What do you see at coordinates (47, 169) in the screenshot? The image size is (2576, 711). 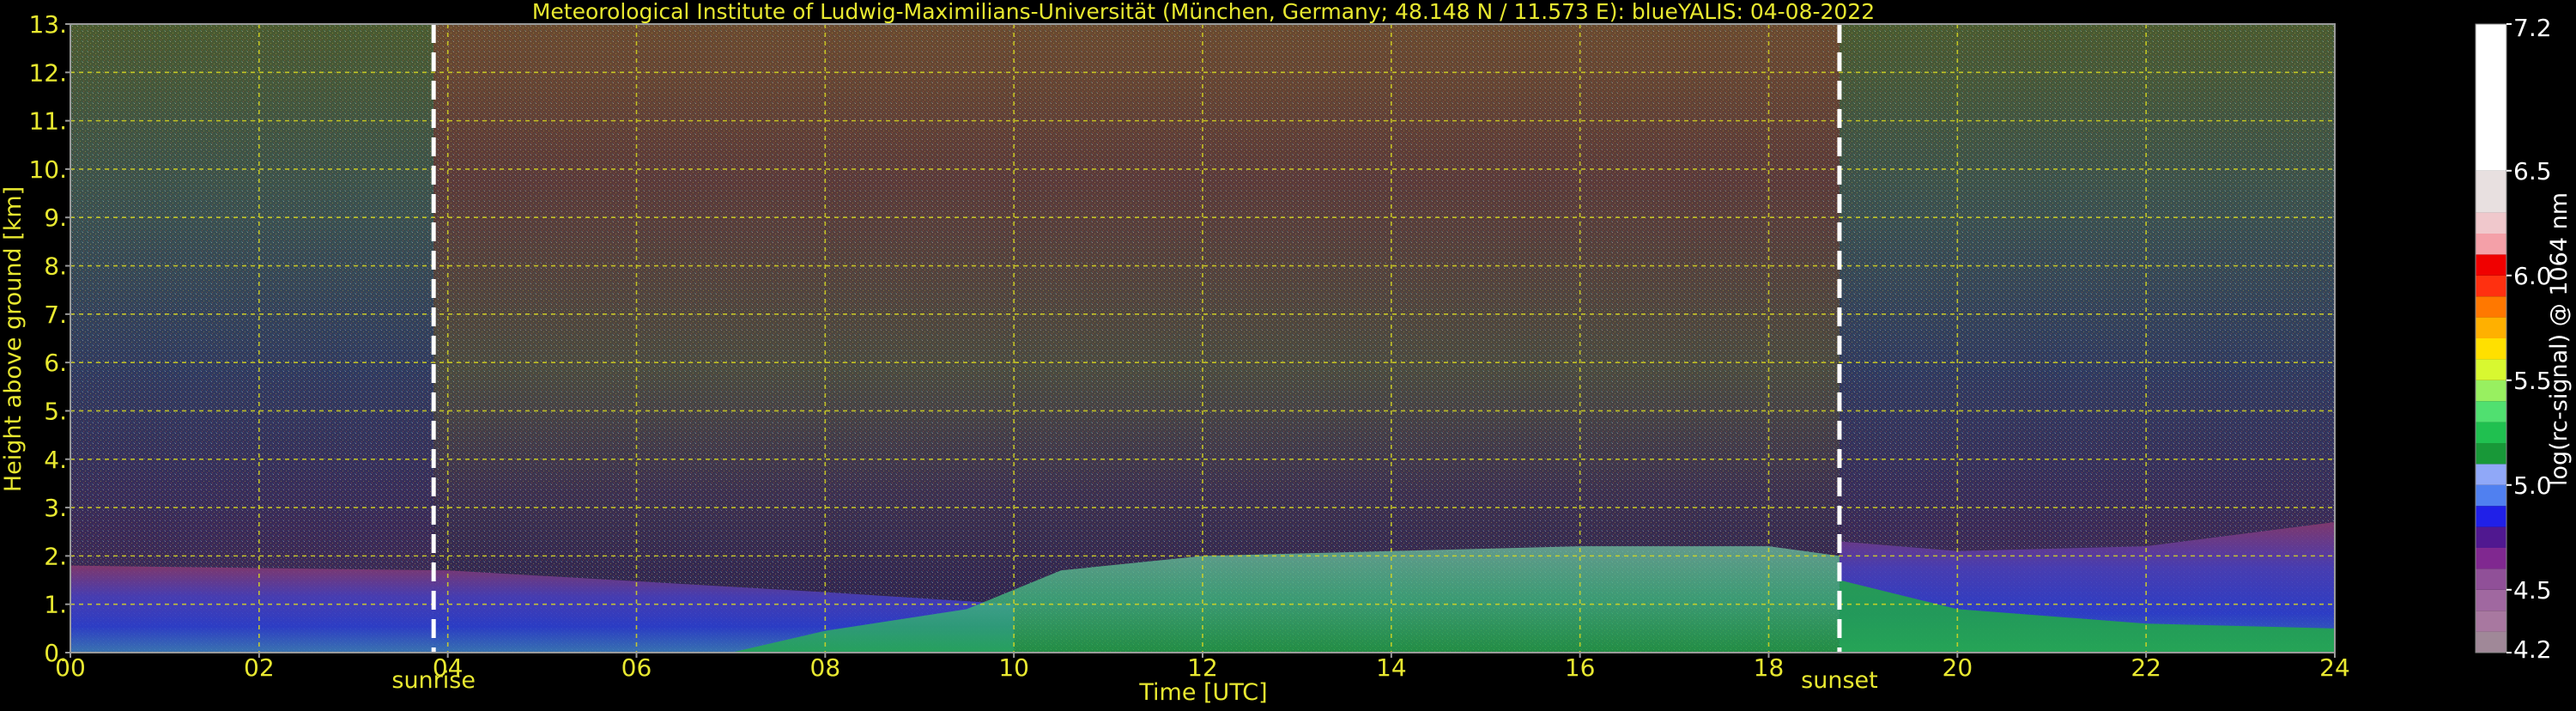 I see `y-tick-label: 10.` at bounding box center [47, 169].